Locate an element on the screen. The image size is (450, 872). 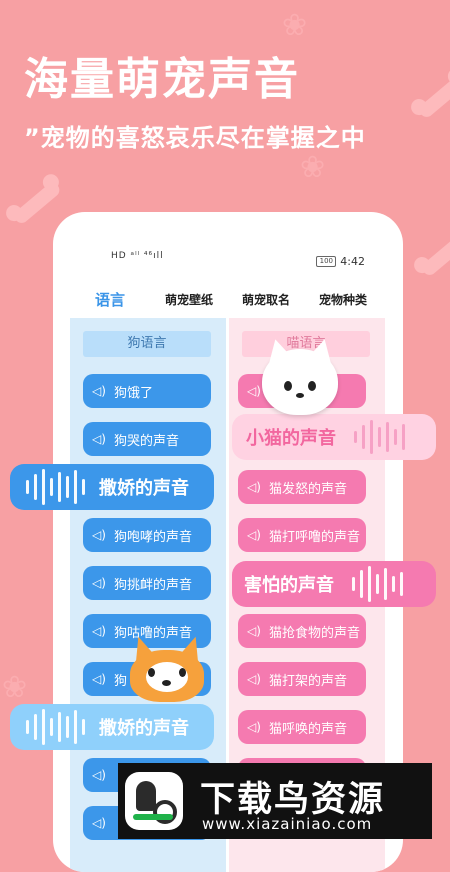
kitten-sound-callout: 小猫的声音 is located at coordinates (334, 437).